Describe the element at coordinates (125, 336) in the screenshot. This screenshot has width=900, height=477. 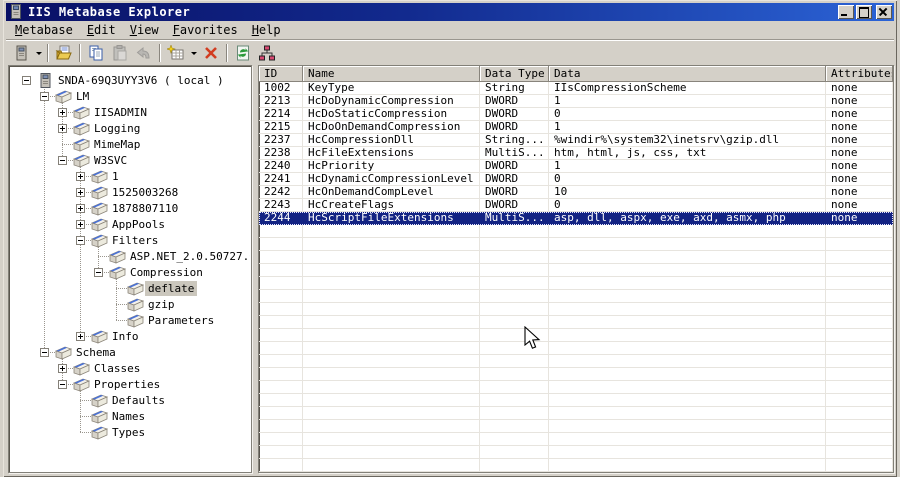
I see `tree-item-info: Info` at that location.